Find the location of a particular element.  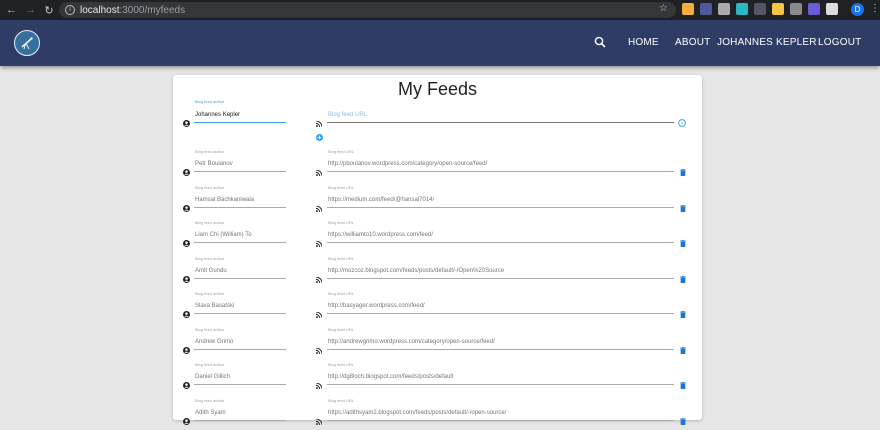

author-input: Johannes Kepler is located at coordinates (217, 115).